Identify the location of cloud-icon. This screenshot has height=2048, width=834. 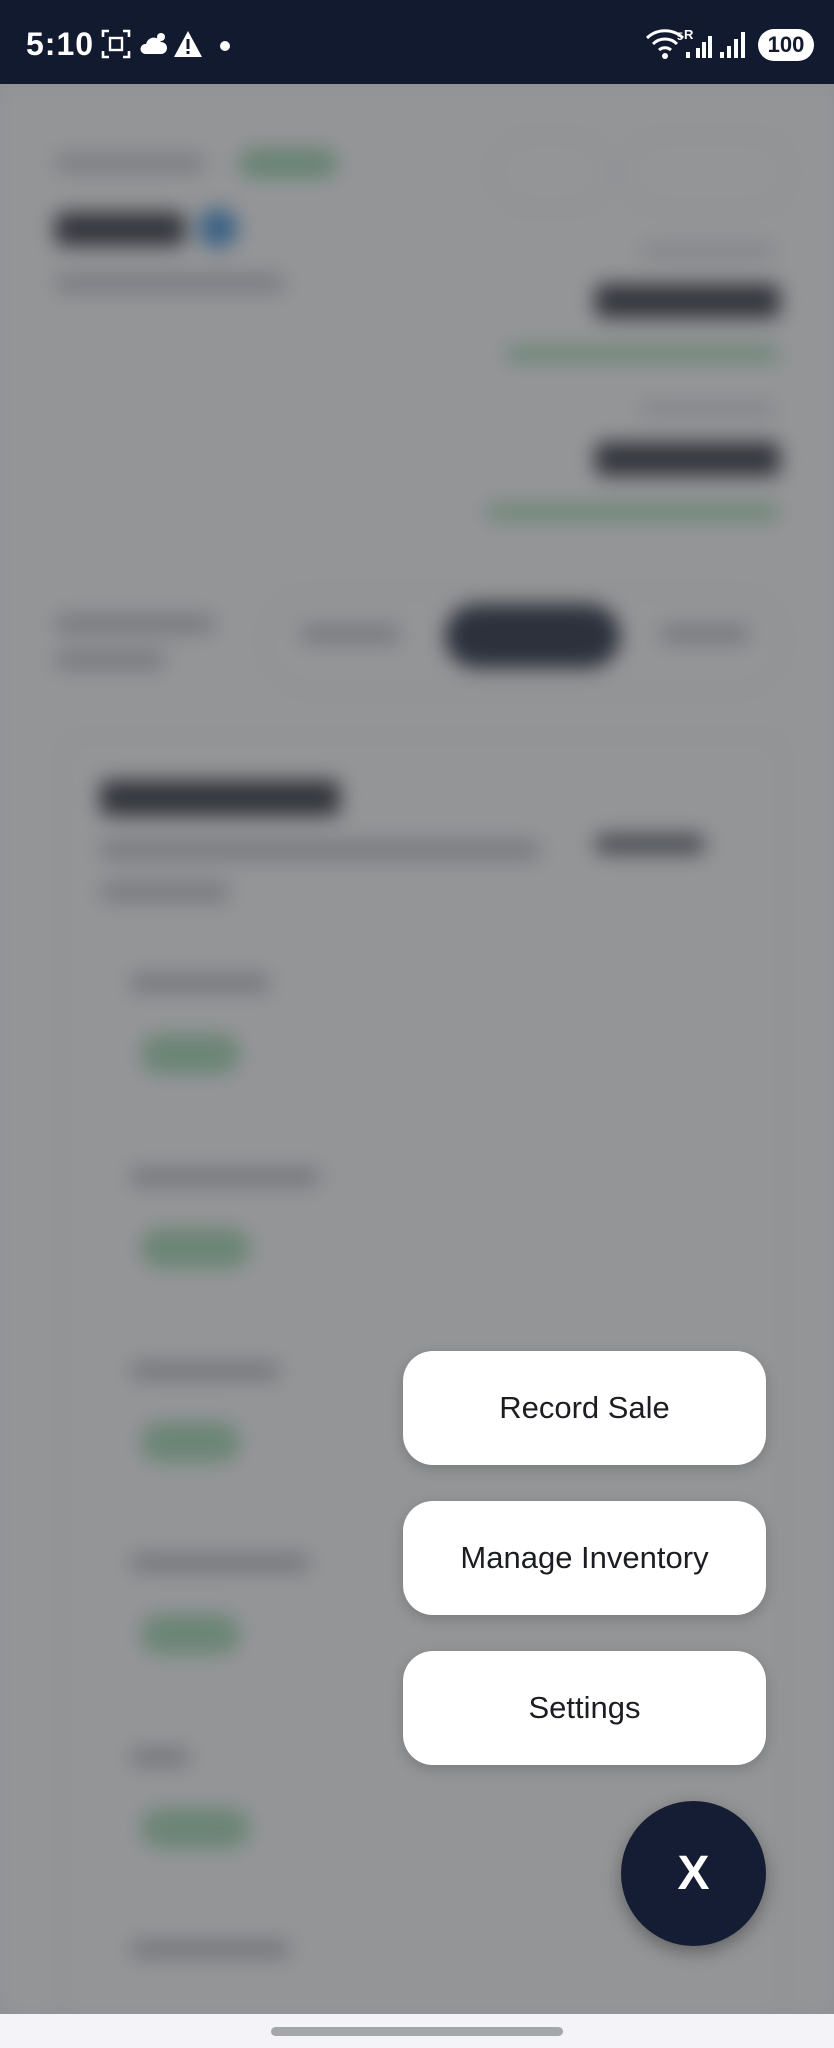
(153, 46).